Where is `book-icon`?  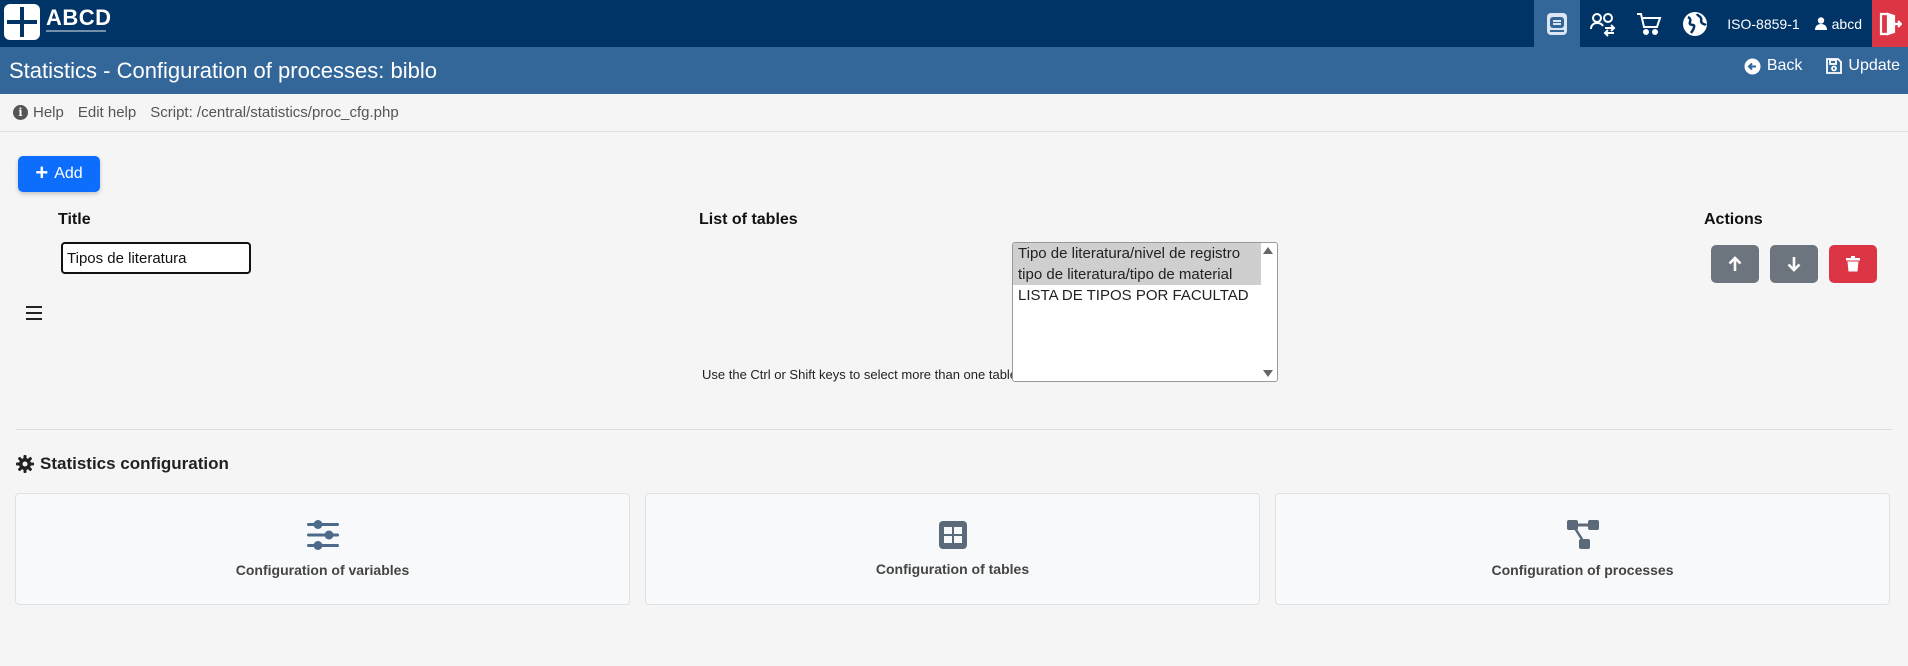 book-icon is located at coordinates (1557, 23).